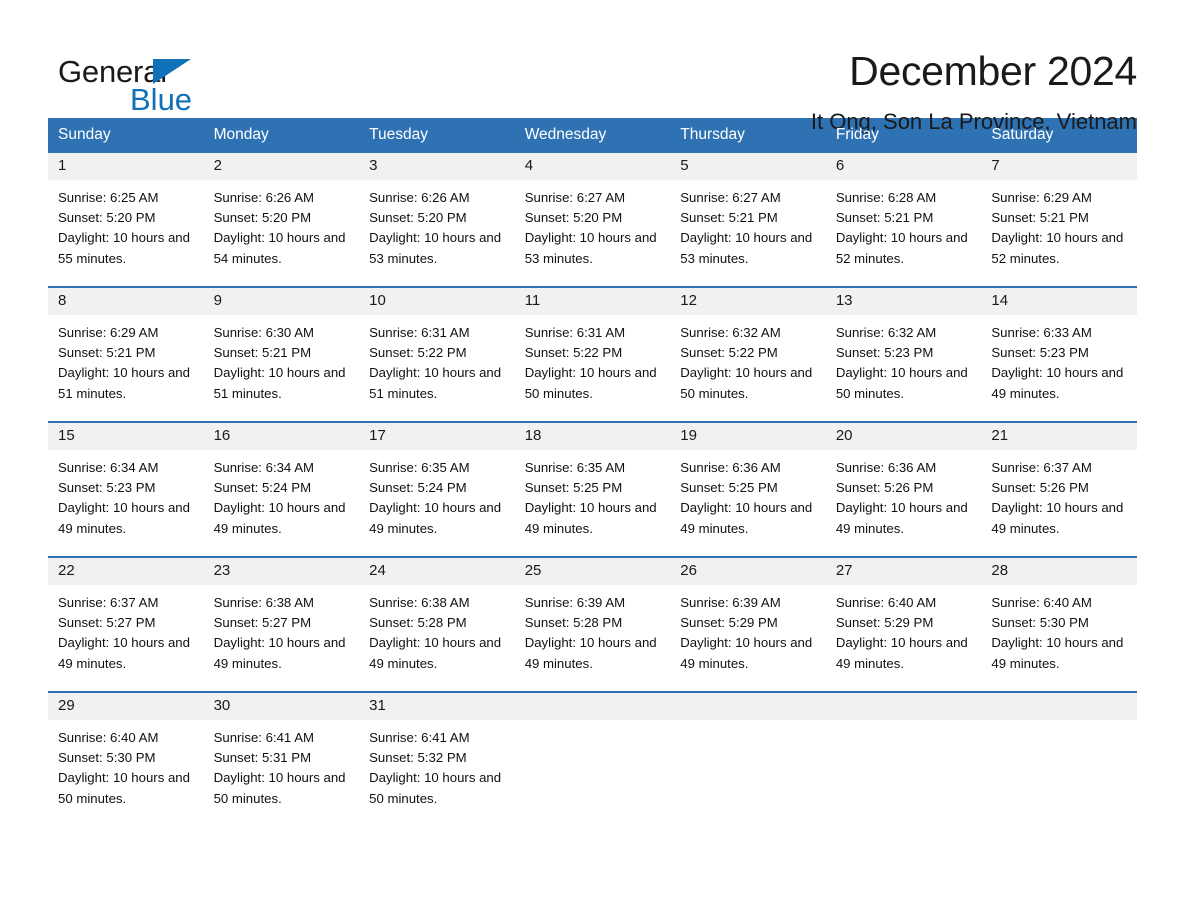 Image resolution: width=1188 pixels, height=918 pixels. Describe the element at coordinates (262, 218) in the screenshot. I see `sunset-text: Sunset: 5:20 PM` at that location.